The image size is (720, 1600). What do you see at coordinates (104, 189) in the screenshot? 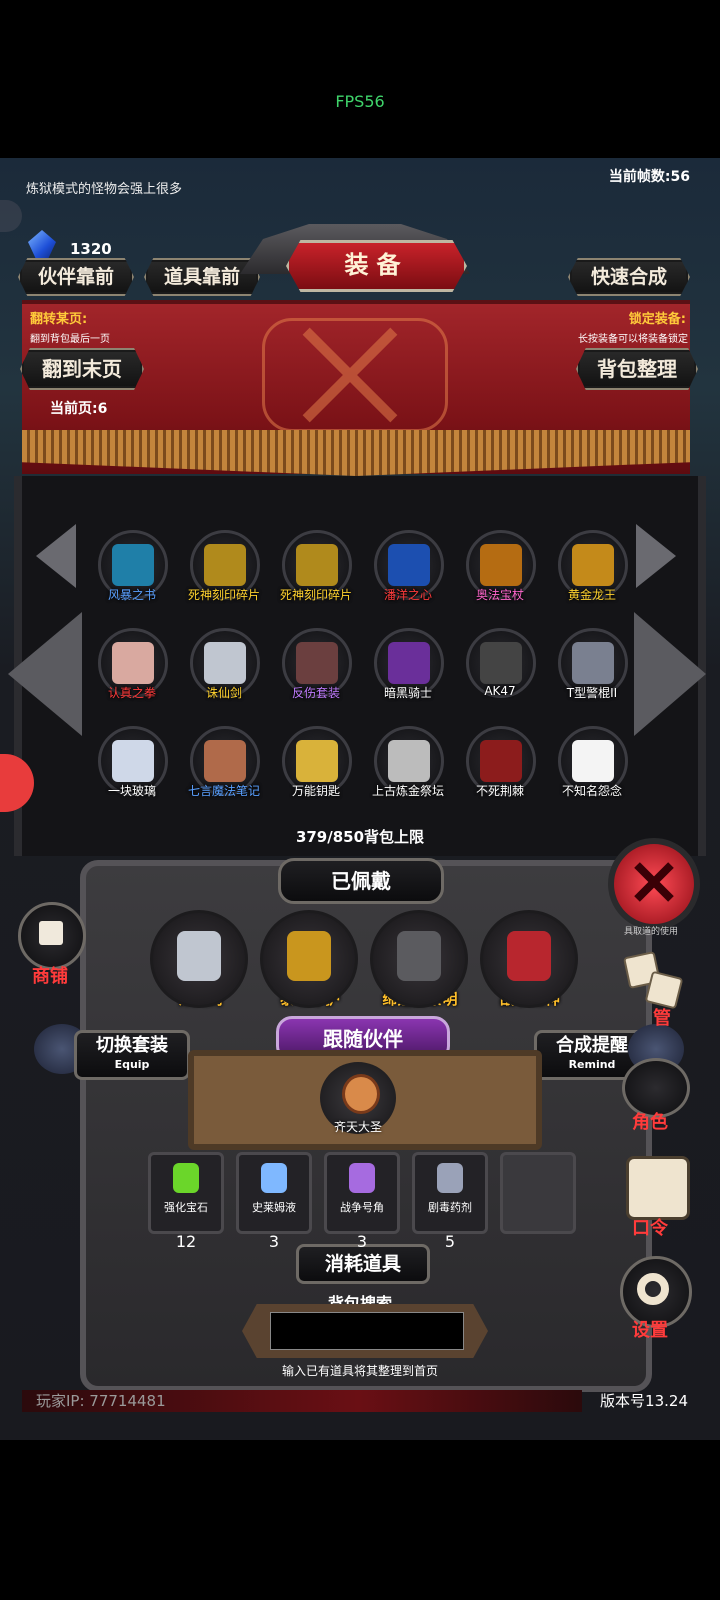
I see `mode-hint: 炼狱模式的怪物会强上很多` at bounding box center [104, 189].